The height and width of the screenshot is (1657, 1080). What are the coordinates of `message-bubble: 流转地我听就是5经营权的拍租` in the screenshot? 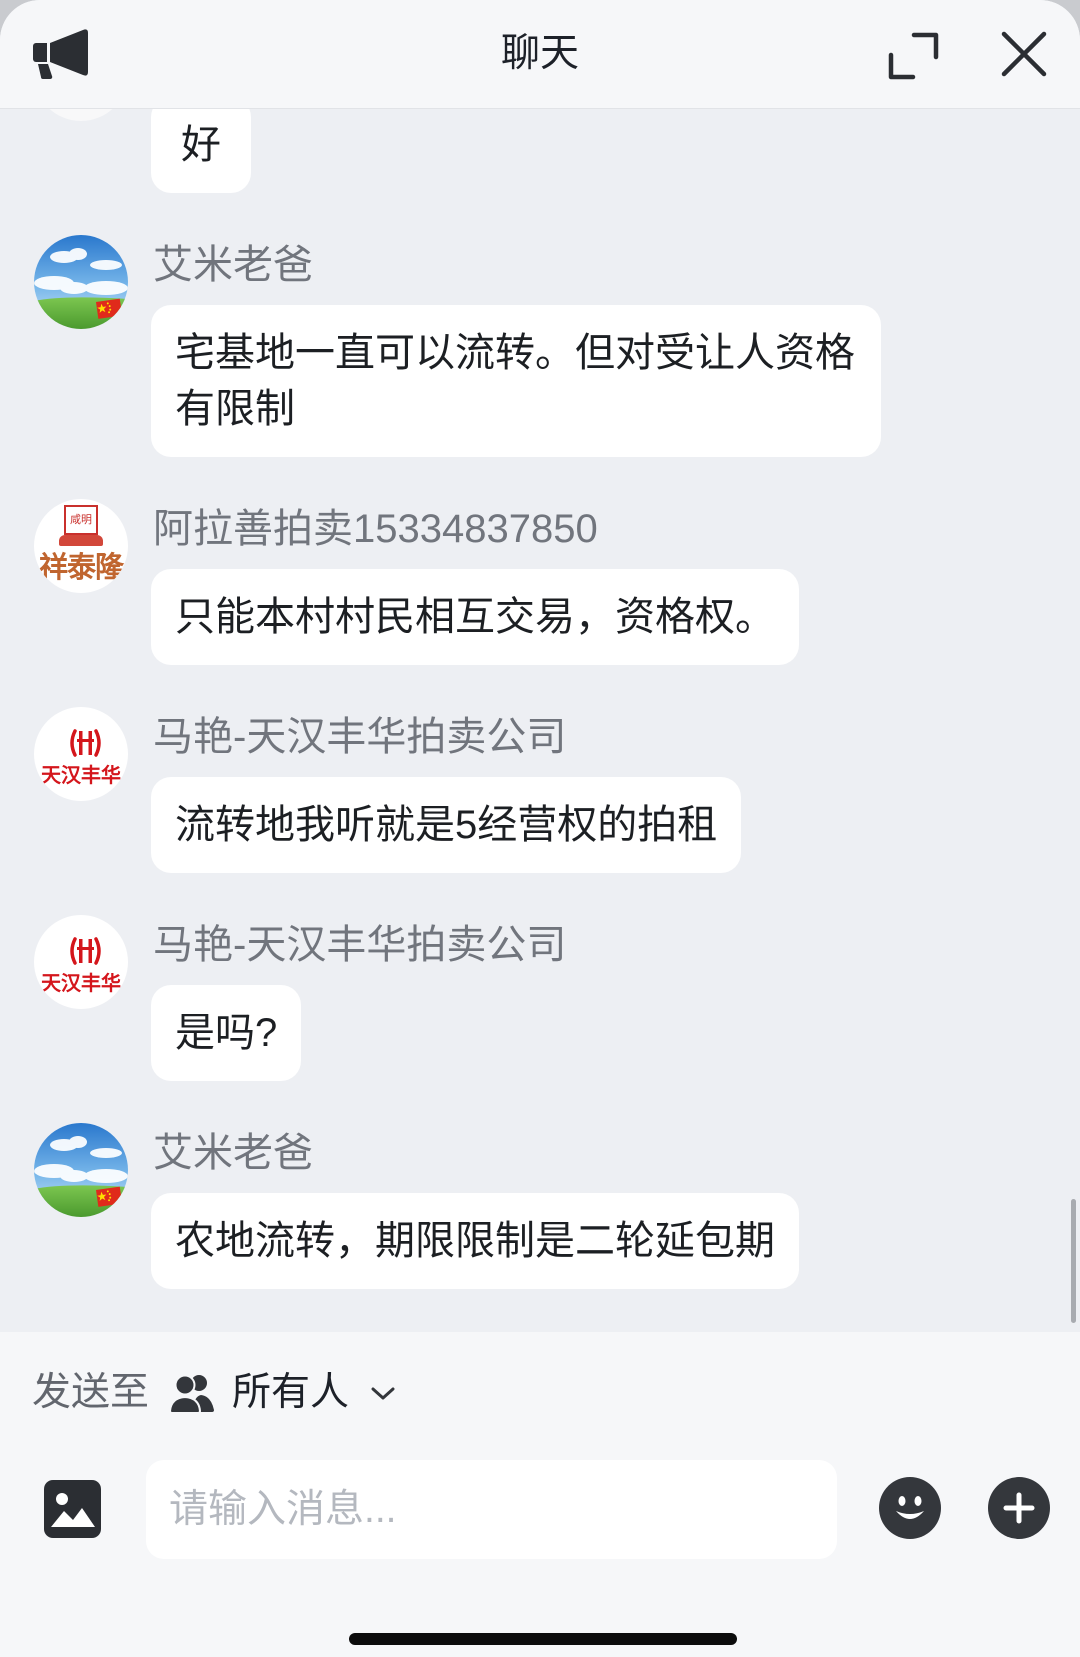 It's located at (446, 825).